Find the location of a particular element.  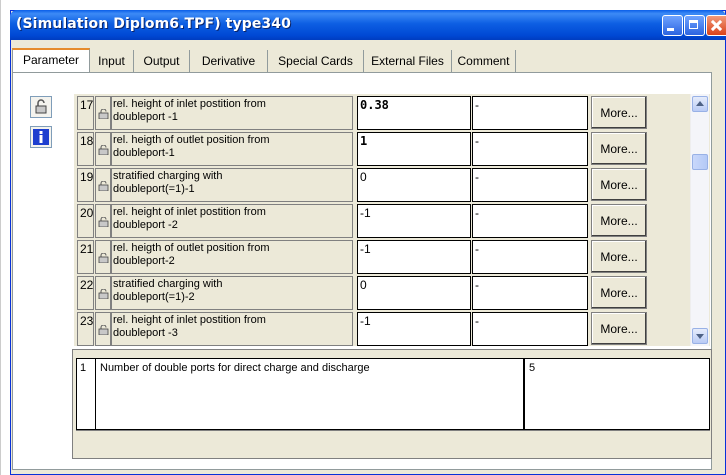

maximize-button is located at coordinates (694, 25).